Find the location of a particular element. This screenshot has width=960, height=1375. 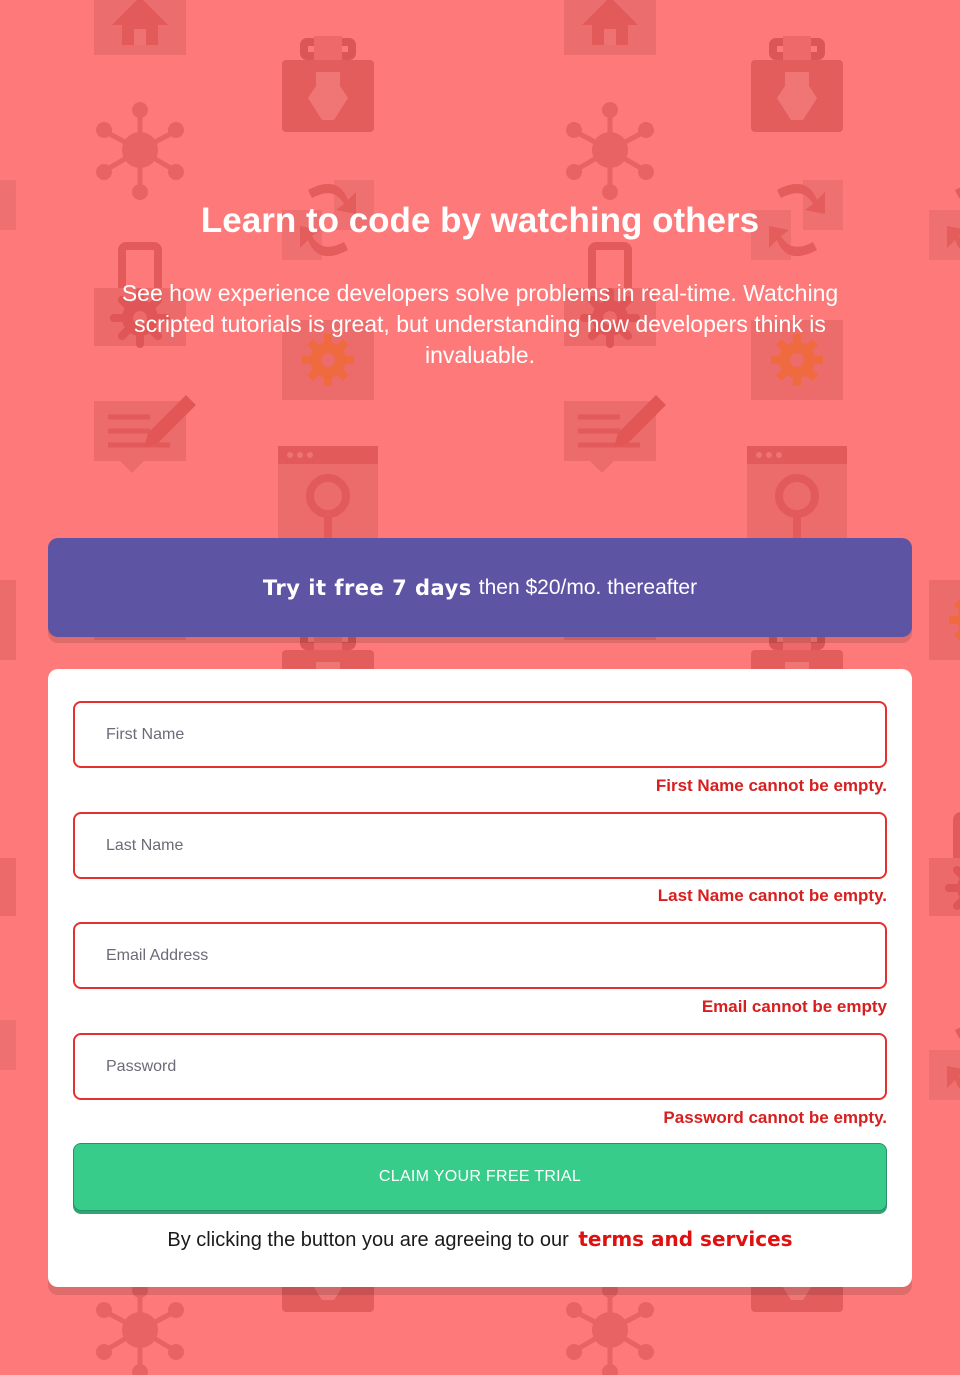

first-name-input is located at coordinates (480, 734).